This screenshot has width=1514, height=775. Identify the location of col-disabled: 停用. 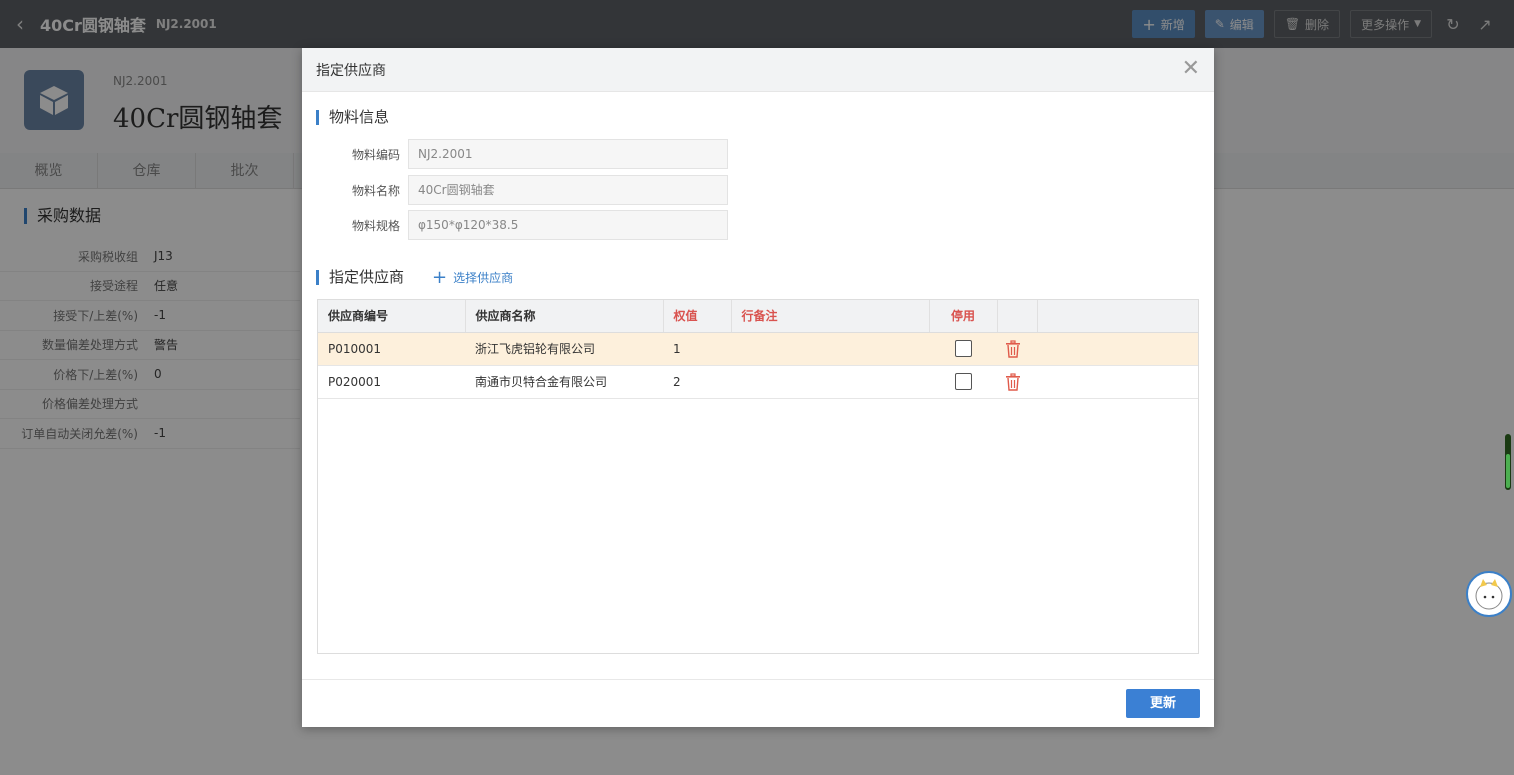
(963, 316).